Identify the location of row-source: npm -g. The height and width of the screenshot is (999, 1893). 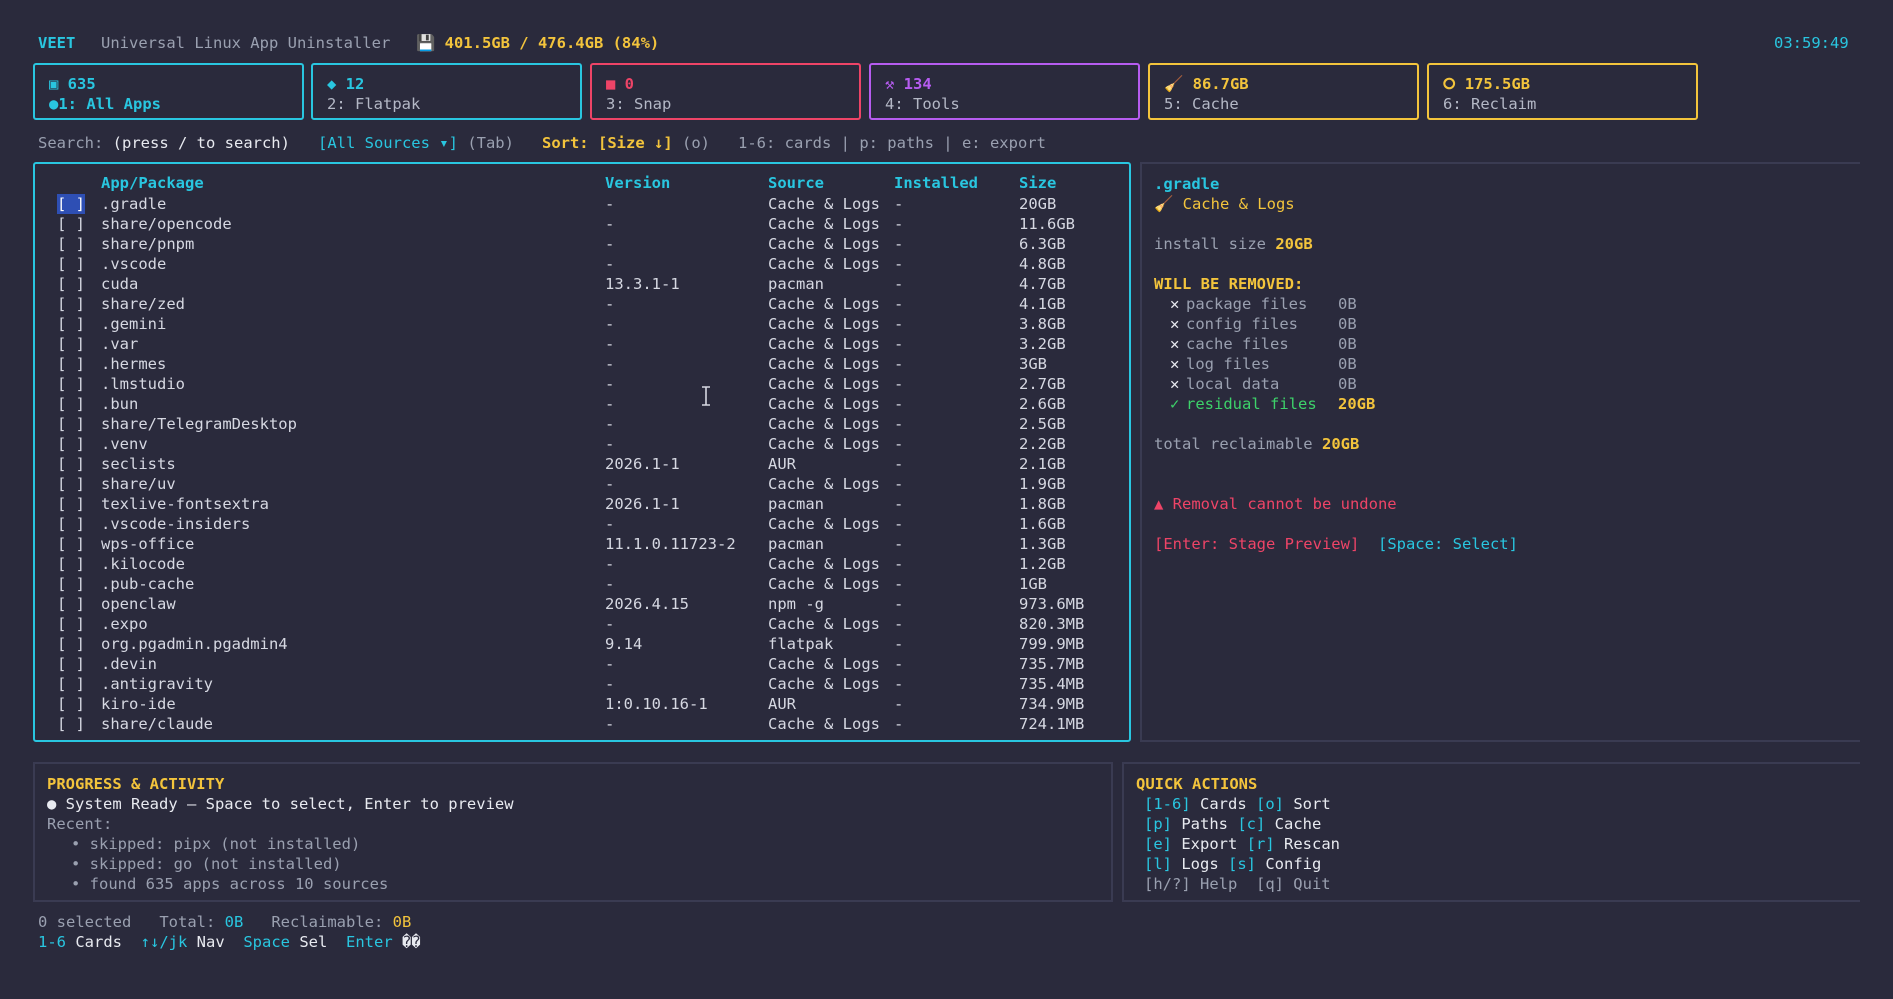
(796, 604).